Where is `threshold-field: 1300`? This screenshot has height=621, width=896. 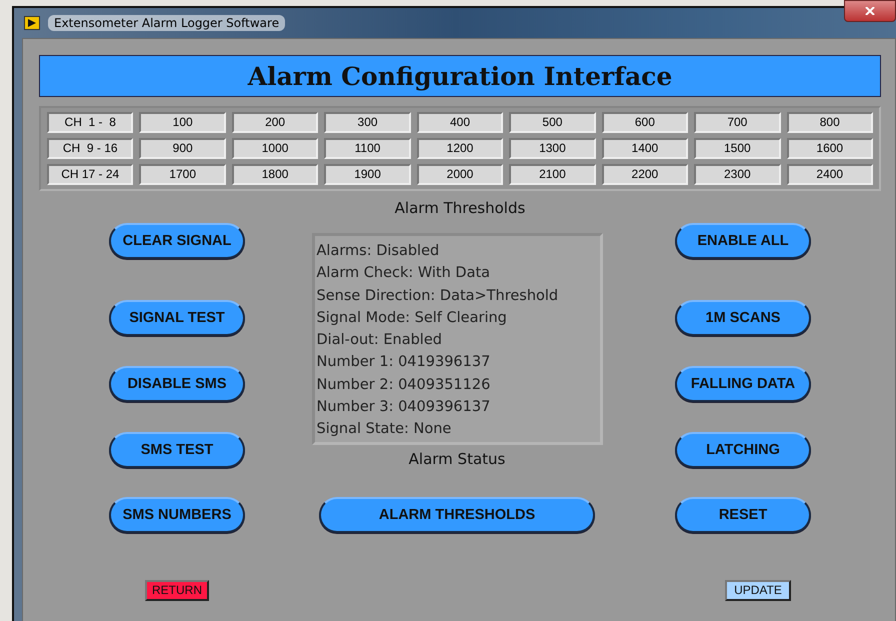
threshold-field: 1300 is located at coordinates (552, 148).